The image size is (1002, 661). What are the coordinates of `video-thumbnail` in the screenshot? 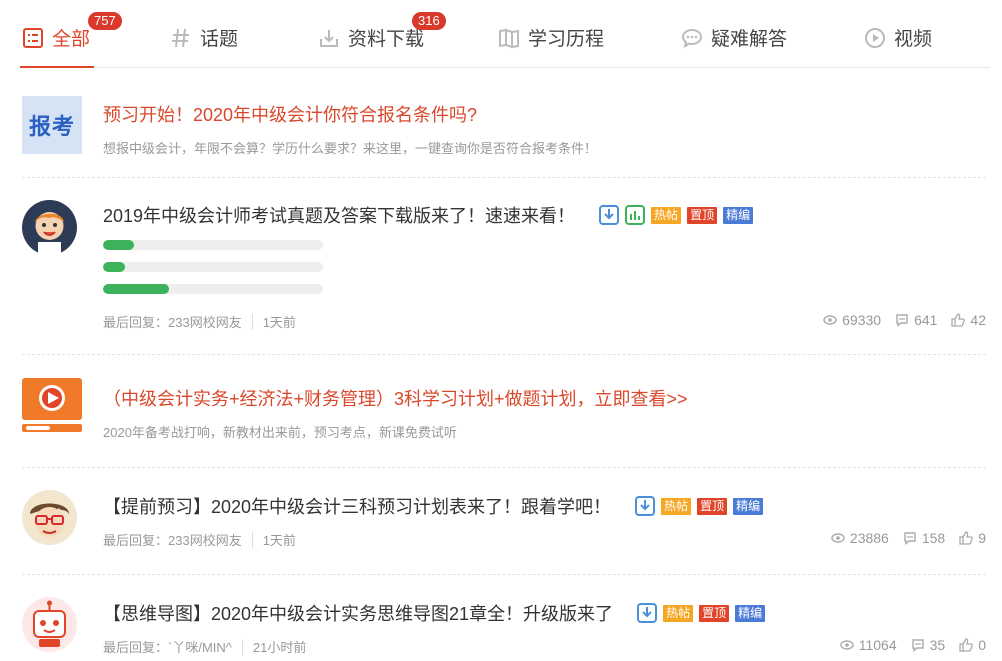 It's located at (52, 408).